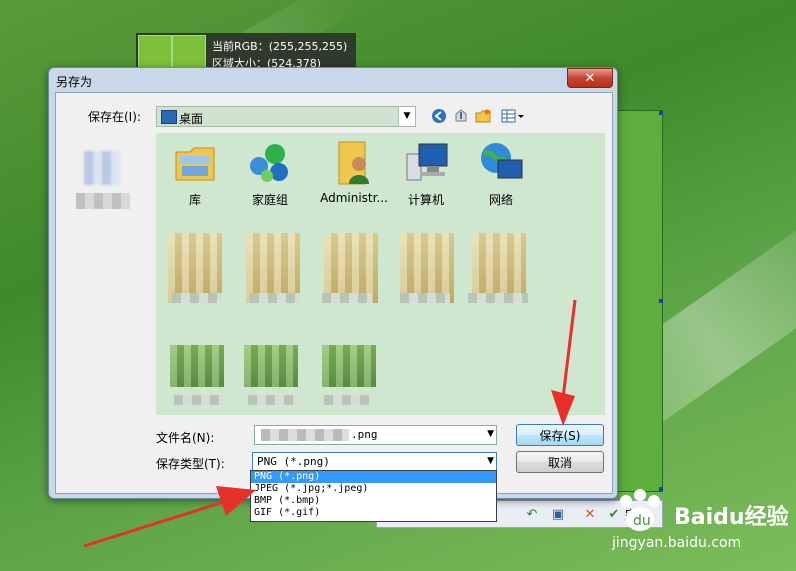 The width and height of the screenshot is (796, 571). Describe the element at coordinates (374, 462) in the screenshot. I see `filetype-select: PNG (*.png) ▼` at that location.